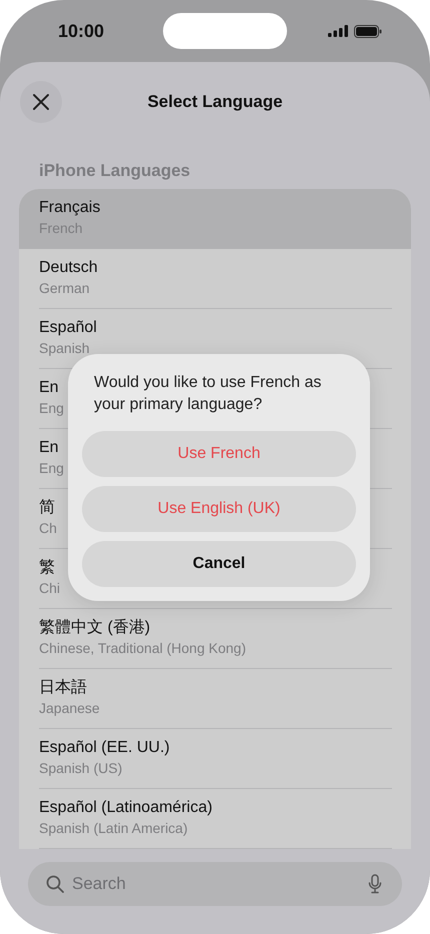 Image resolution: width=430 pixels, height=934 pixels. I want to click on language-subtitle: Chinese, Traditional (Hong Kong), so click(142, 648).